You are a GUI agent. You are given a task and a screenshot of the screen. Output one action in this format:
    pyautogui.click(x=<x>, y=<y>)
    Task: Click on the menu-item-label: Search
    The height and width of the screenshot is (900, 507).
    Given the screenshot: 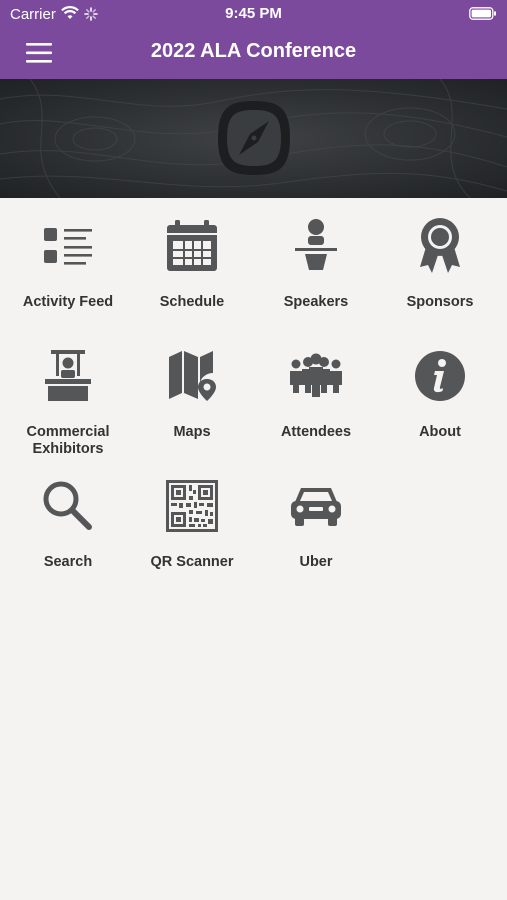 What is the action you would take?
    pyautogui.click(x=68, y=562)
    